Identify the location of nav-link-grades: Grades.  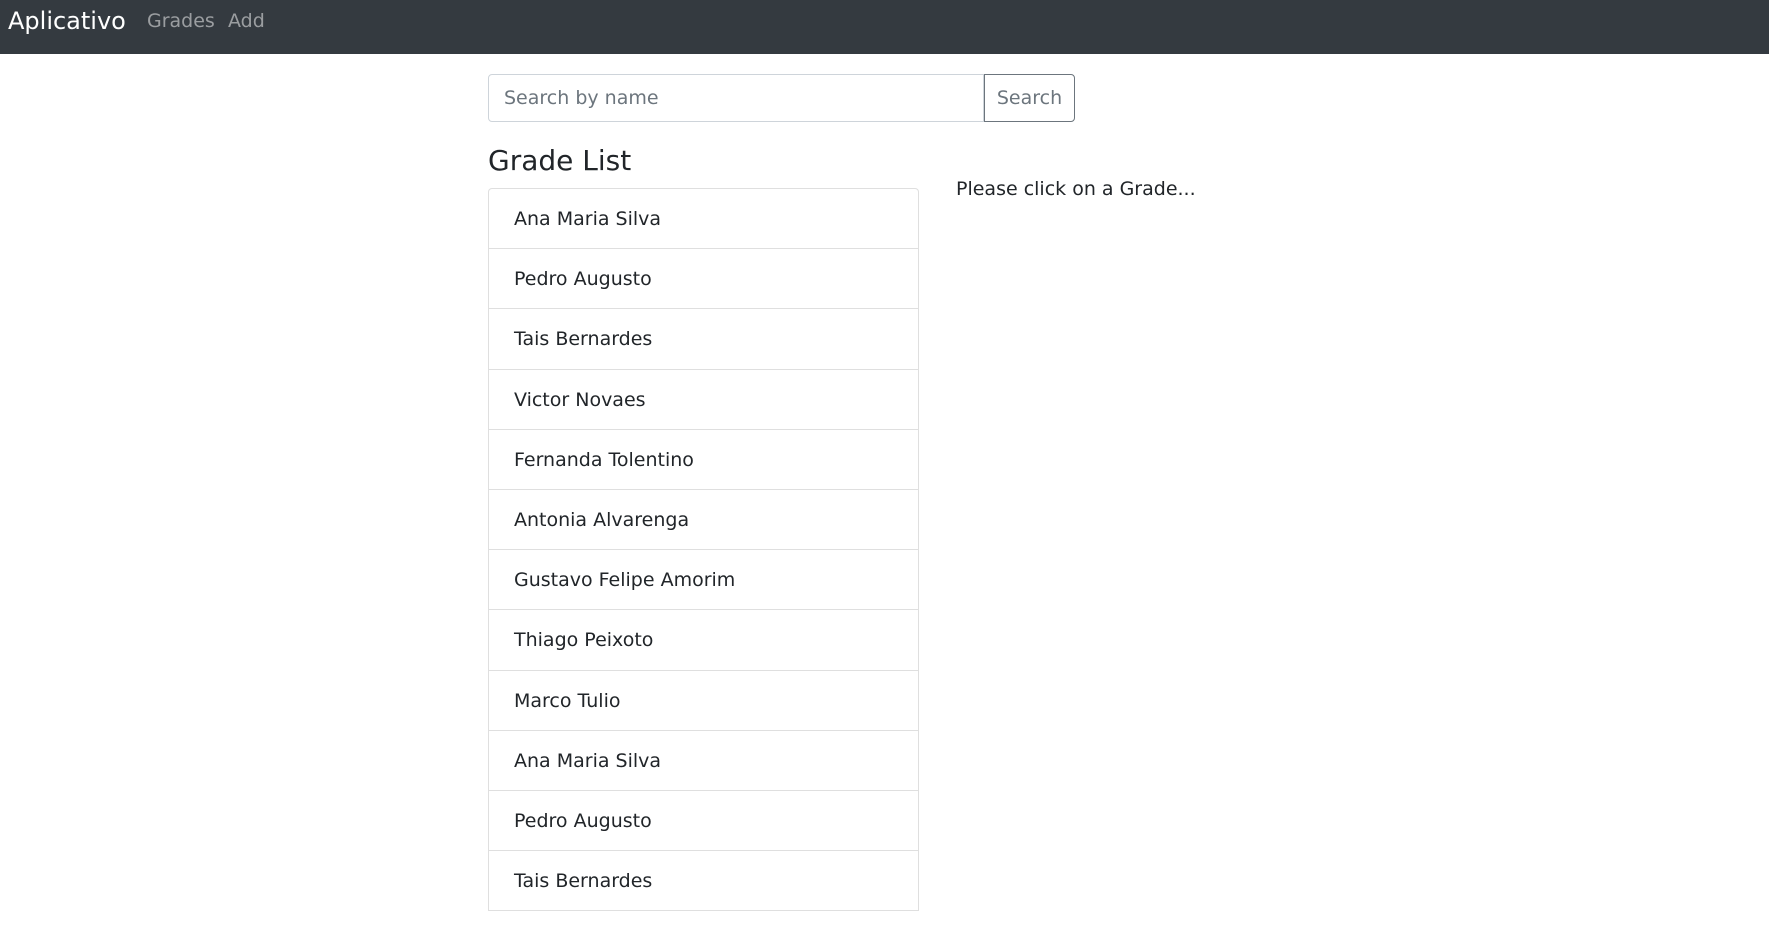
(181, 21).